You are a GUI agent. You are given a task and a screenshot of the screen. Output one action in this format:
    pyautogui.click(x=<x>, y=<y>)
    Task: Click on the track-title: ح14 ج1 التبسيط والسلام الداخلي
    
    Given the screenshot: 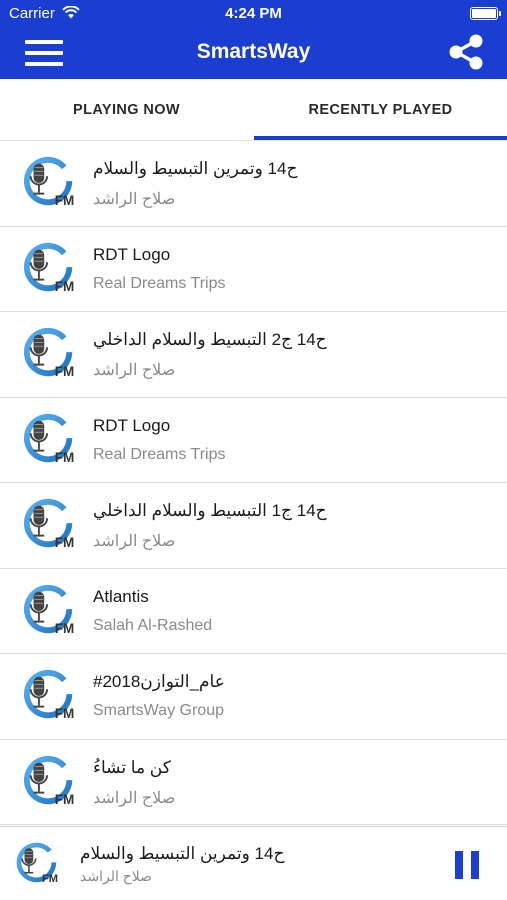 What is the action you would take?
    pyautogui.click(x=210, y=510)
    